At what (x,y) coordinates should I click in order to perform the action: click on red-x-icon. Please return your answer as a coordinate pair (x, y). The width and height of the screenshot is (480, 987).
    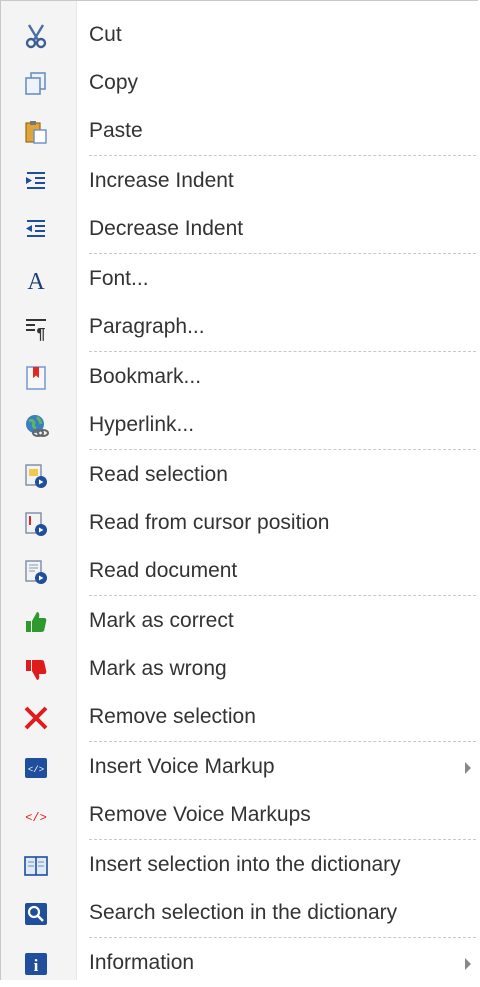
    Looking at the image, I should click on (36, 718).